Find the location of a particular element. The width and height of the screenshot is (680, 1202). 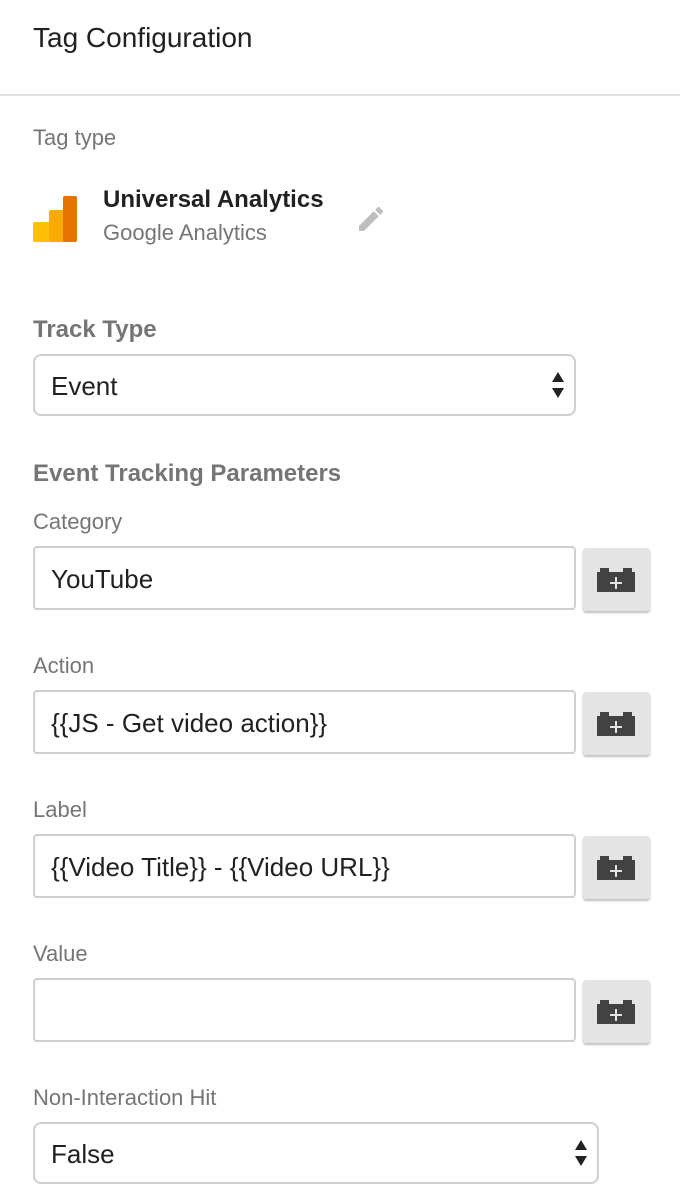

non-interaction-select: False is located at coordinates (316, 1153).